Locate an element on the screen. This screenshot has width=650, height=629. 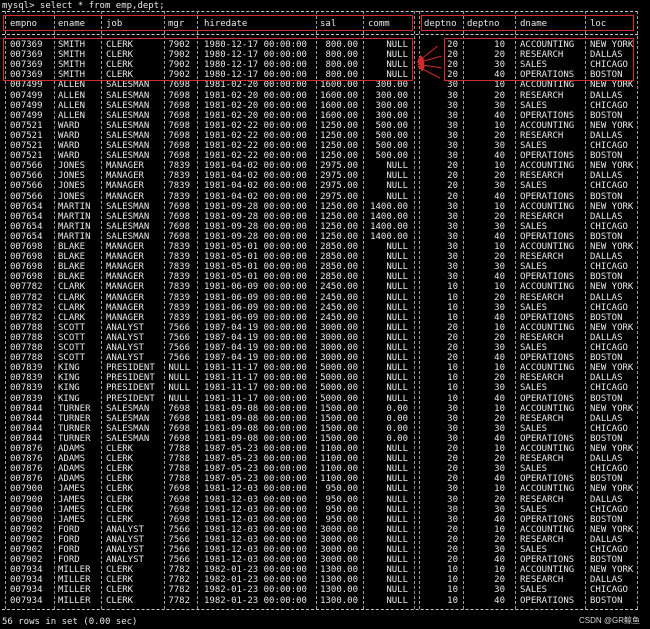
cell-ename: SCOTT is located at coordinates (72, 348).